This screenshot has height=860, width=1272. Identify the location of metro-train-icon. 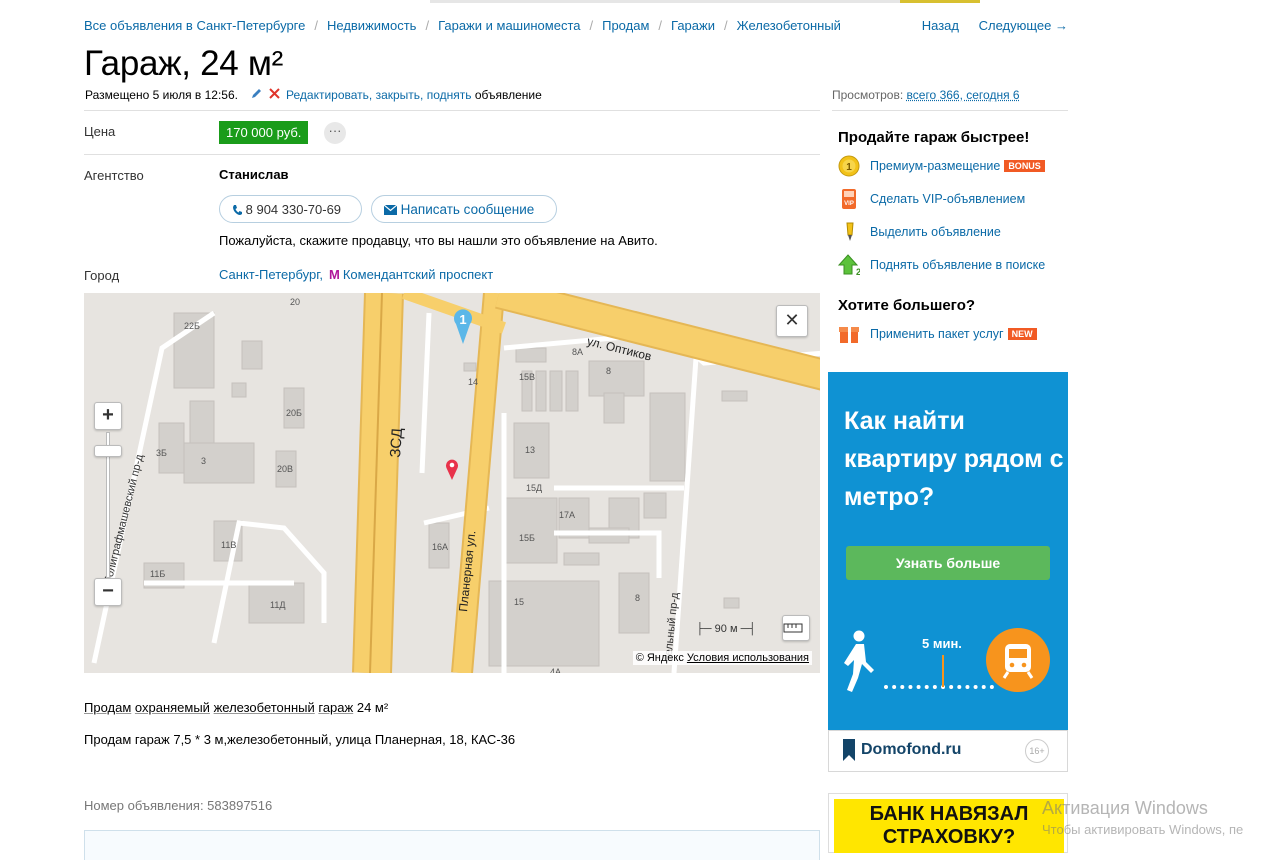
(1018, 660).